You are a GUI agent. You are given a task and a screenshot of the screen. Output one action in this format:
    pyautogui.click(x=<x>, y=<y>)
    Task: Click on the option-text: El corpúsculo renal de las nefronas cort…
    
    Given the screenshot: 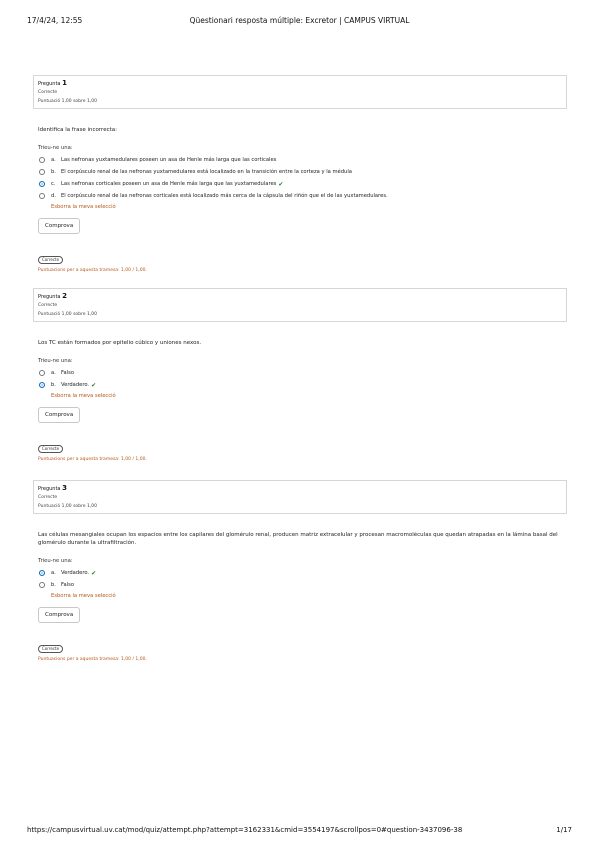 What is the action you would take?
    pyautogui.click(x=224, y=196)
    